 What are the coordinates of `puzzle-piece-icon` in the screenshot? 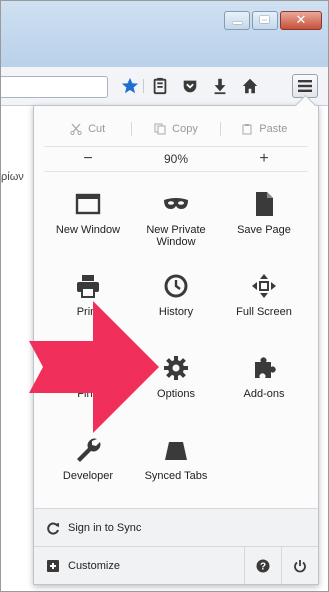 It's located at (265, 367).